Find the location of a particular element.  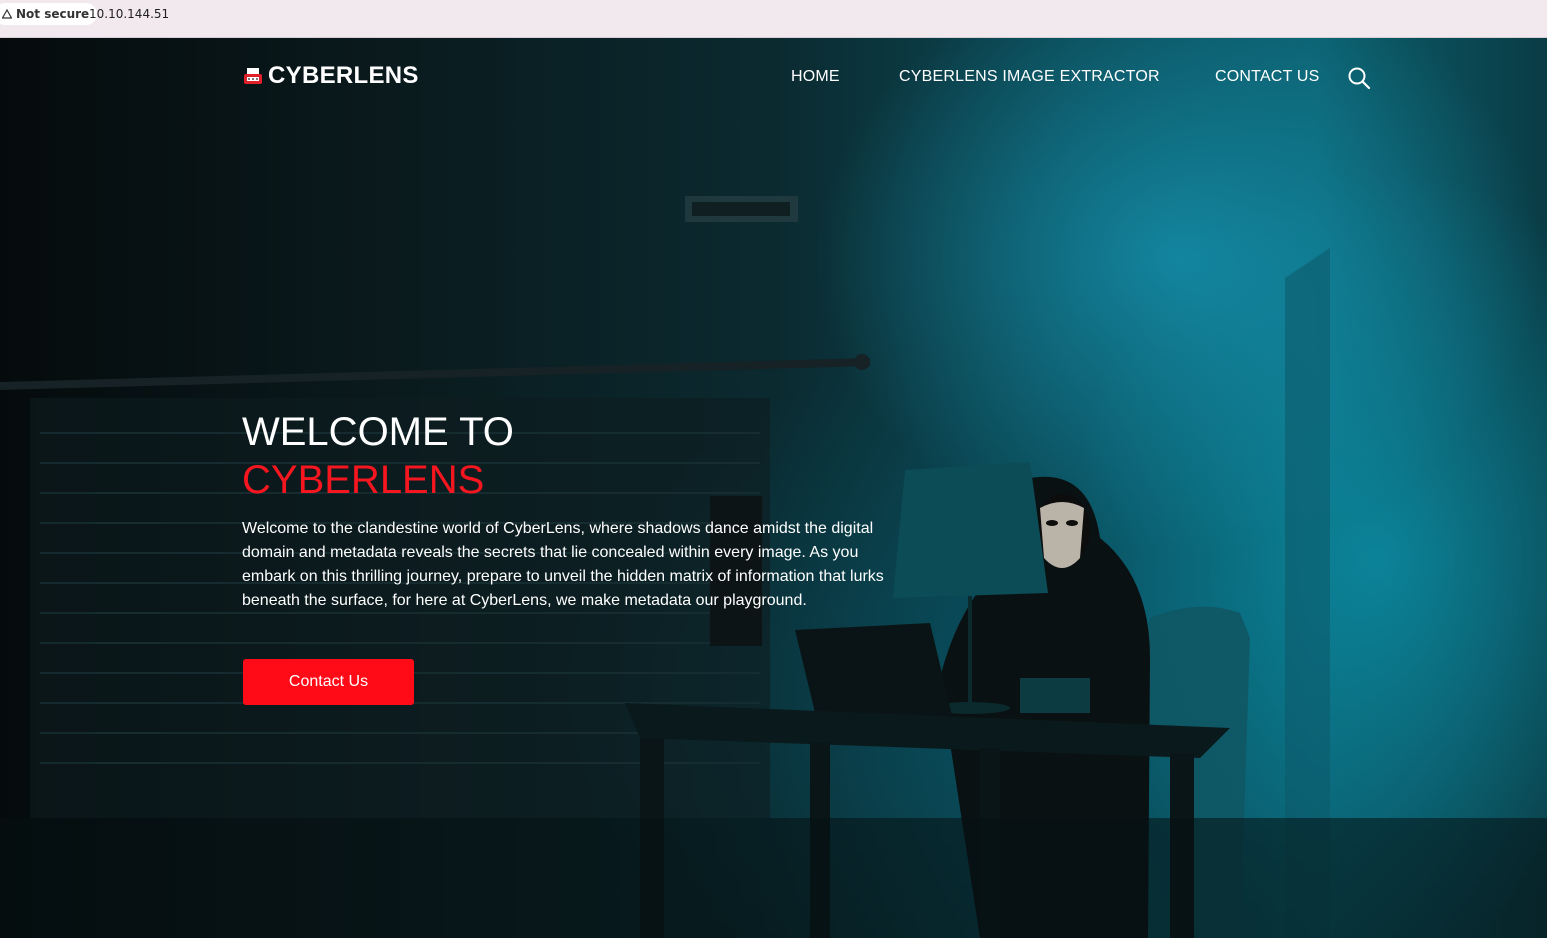

security-label: Not secure is located at coordinates (53, 14).